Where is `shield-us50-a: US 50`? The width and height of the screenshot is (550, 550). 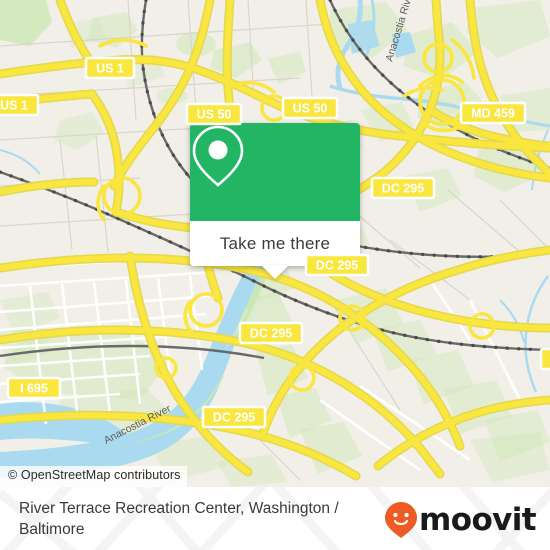
shield-us50-a: US 50 is located at coordinates (214, 114).